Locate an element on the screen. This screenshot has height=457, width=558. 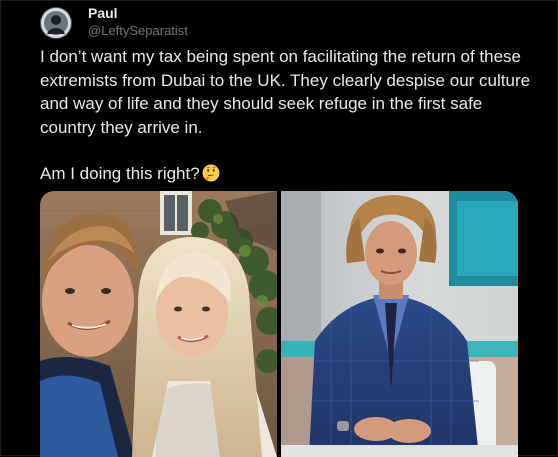
tweet-question-text: Am I doing this right? is located at coordinates (120, 173).